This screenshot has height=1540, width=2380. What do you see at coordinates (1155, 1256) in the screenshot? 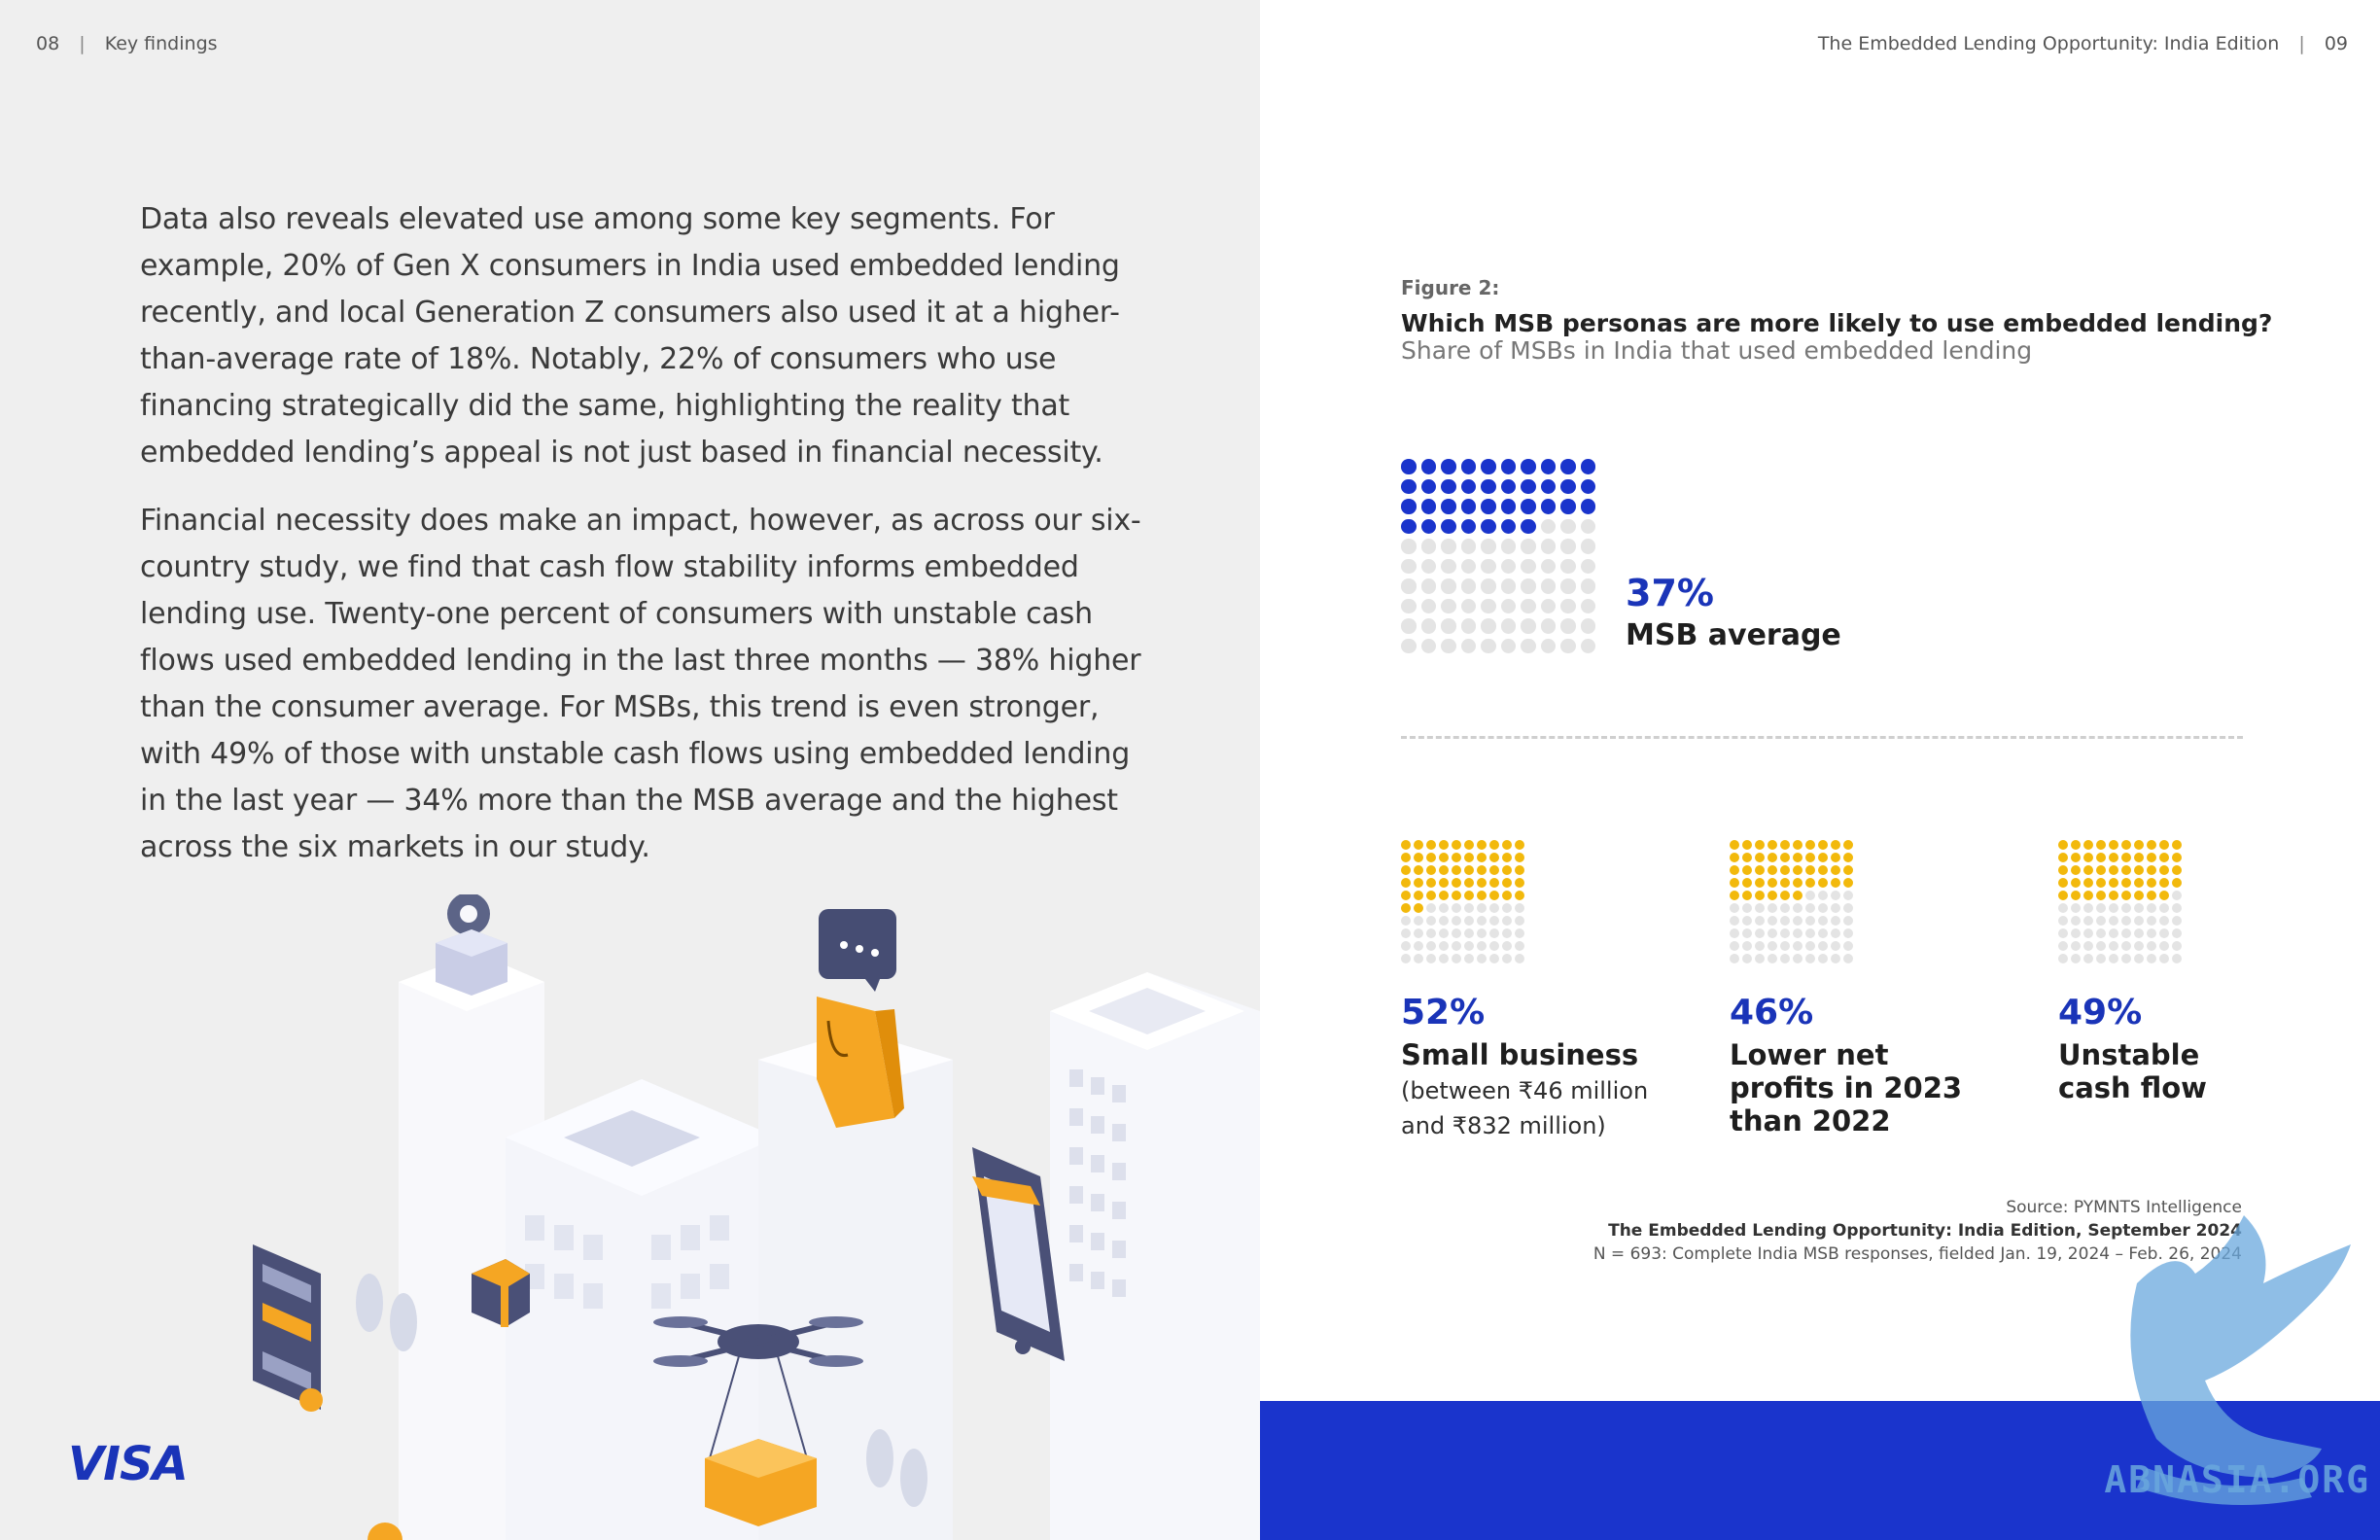
I see `building-right-tower` at bounding box center [1155, 1256].